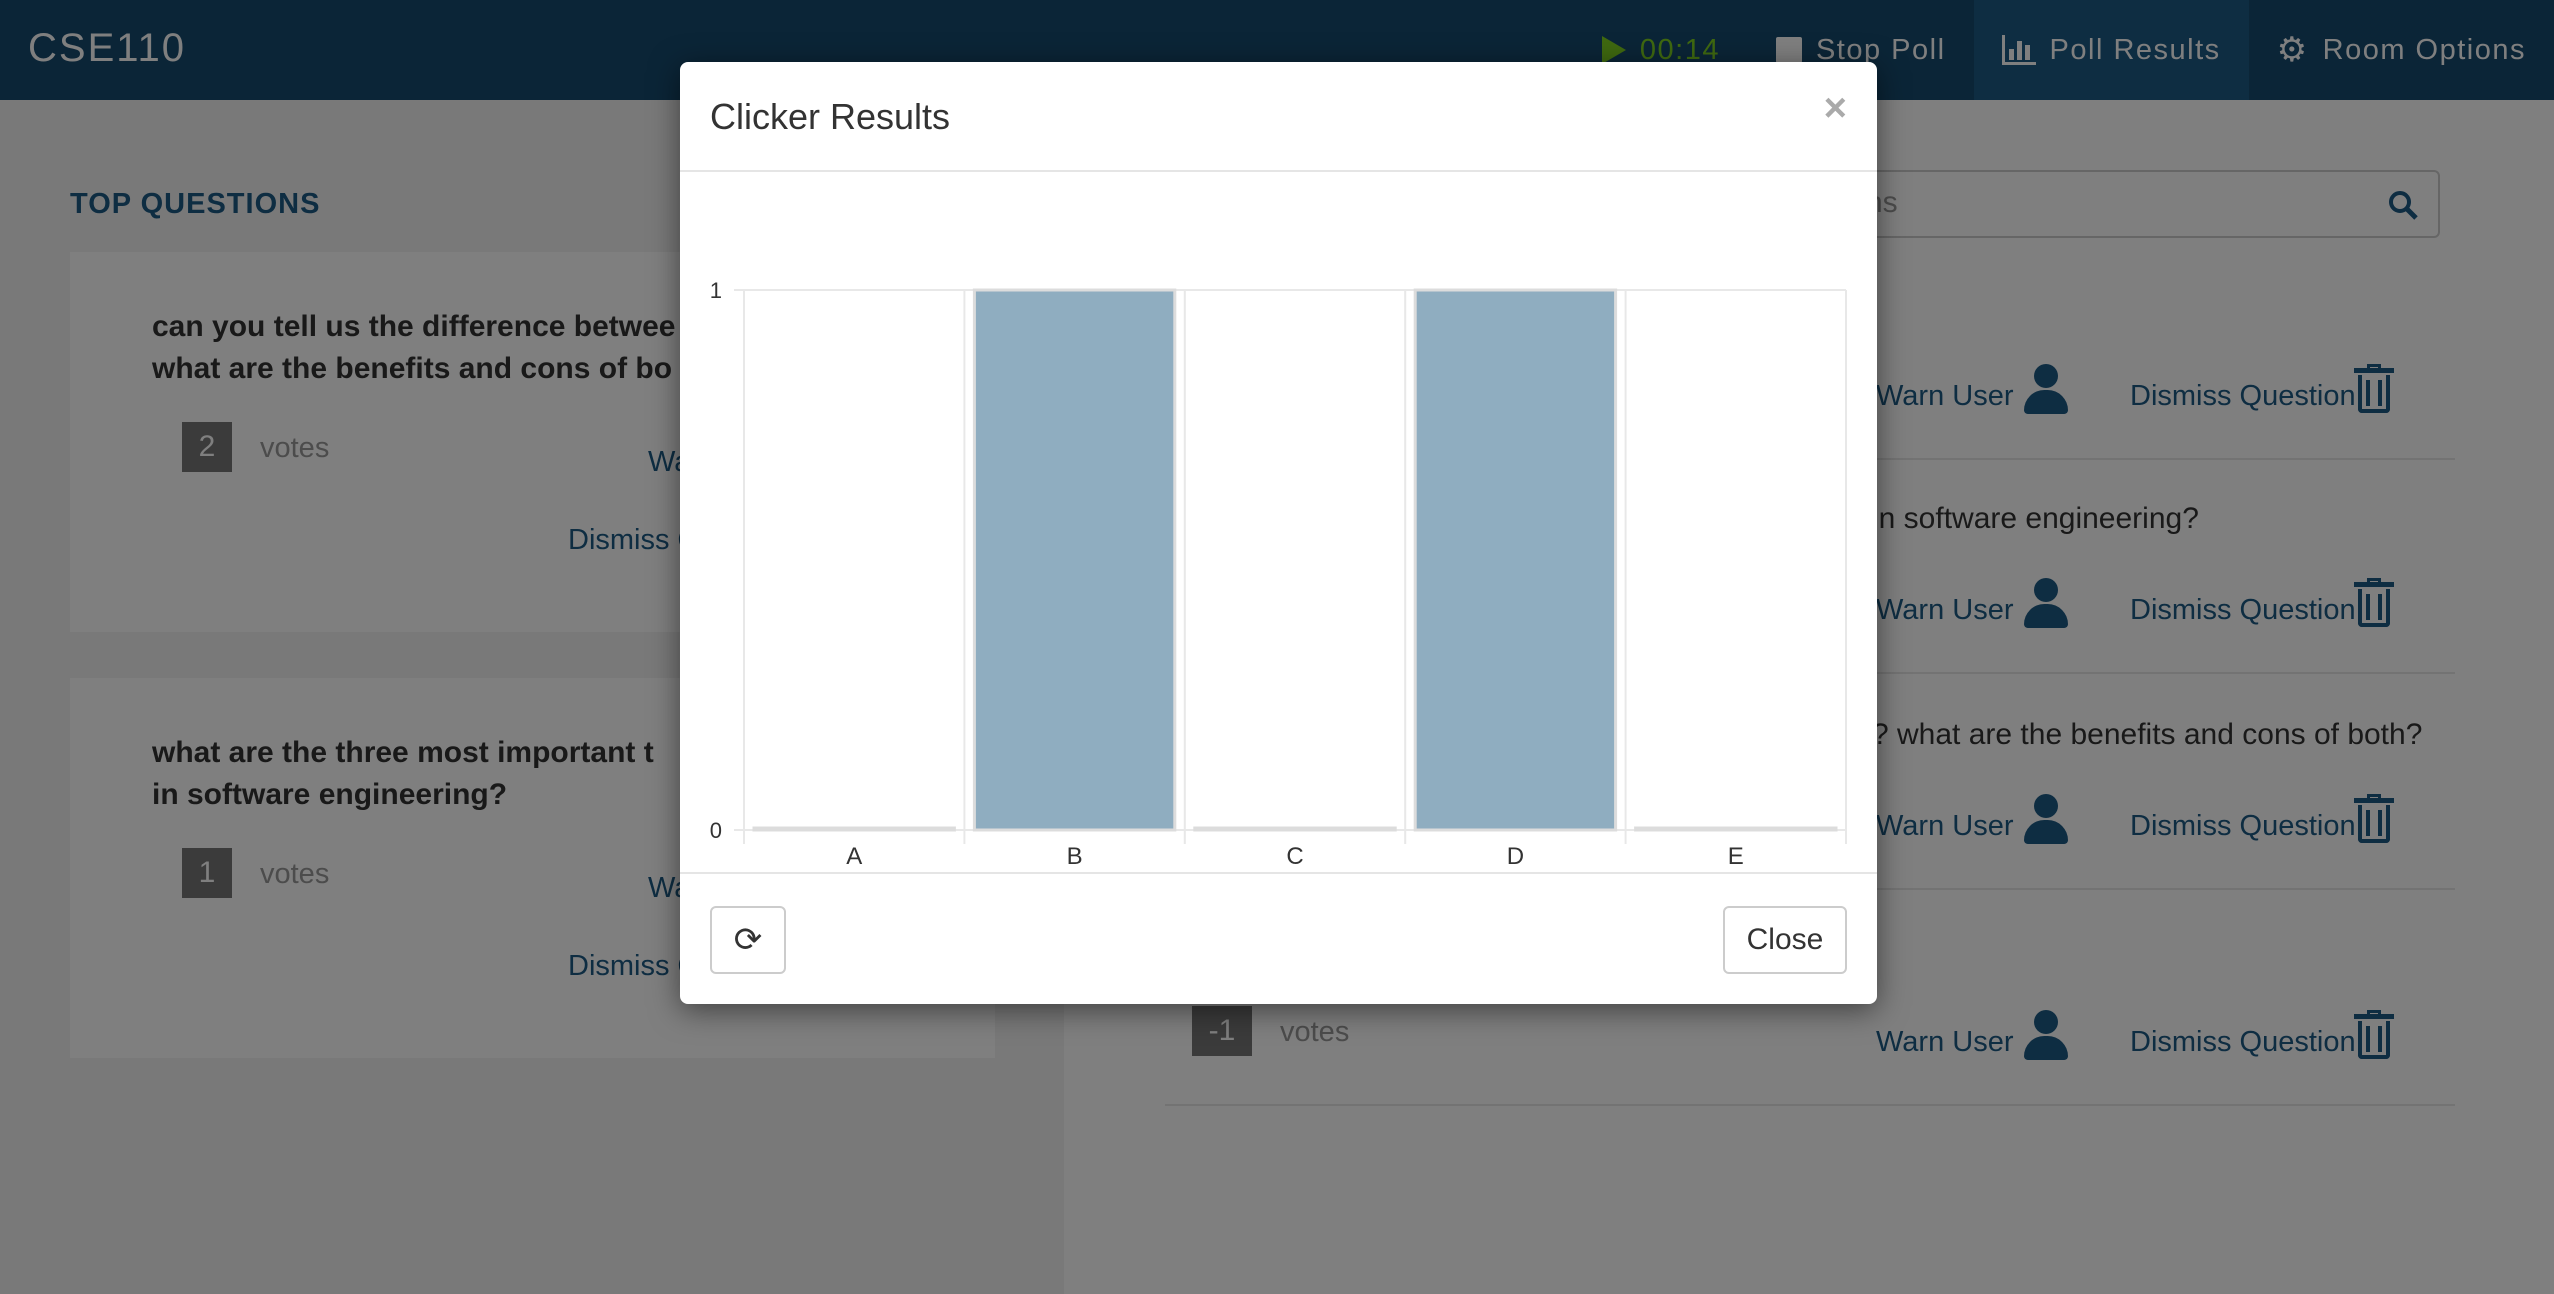 The height and width of the screenshot is (1294, 2554). I want to click on x-tick-label: C, so click(1294, 856).